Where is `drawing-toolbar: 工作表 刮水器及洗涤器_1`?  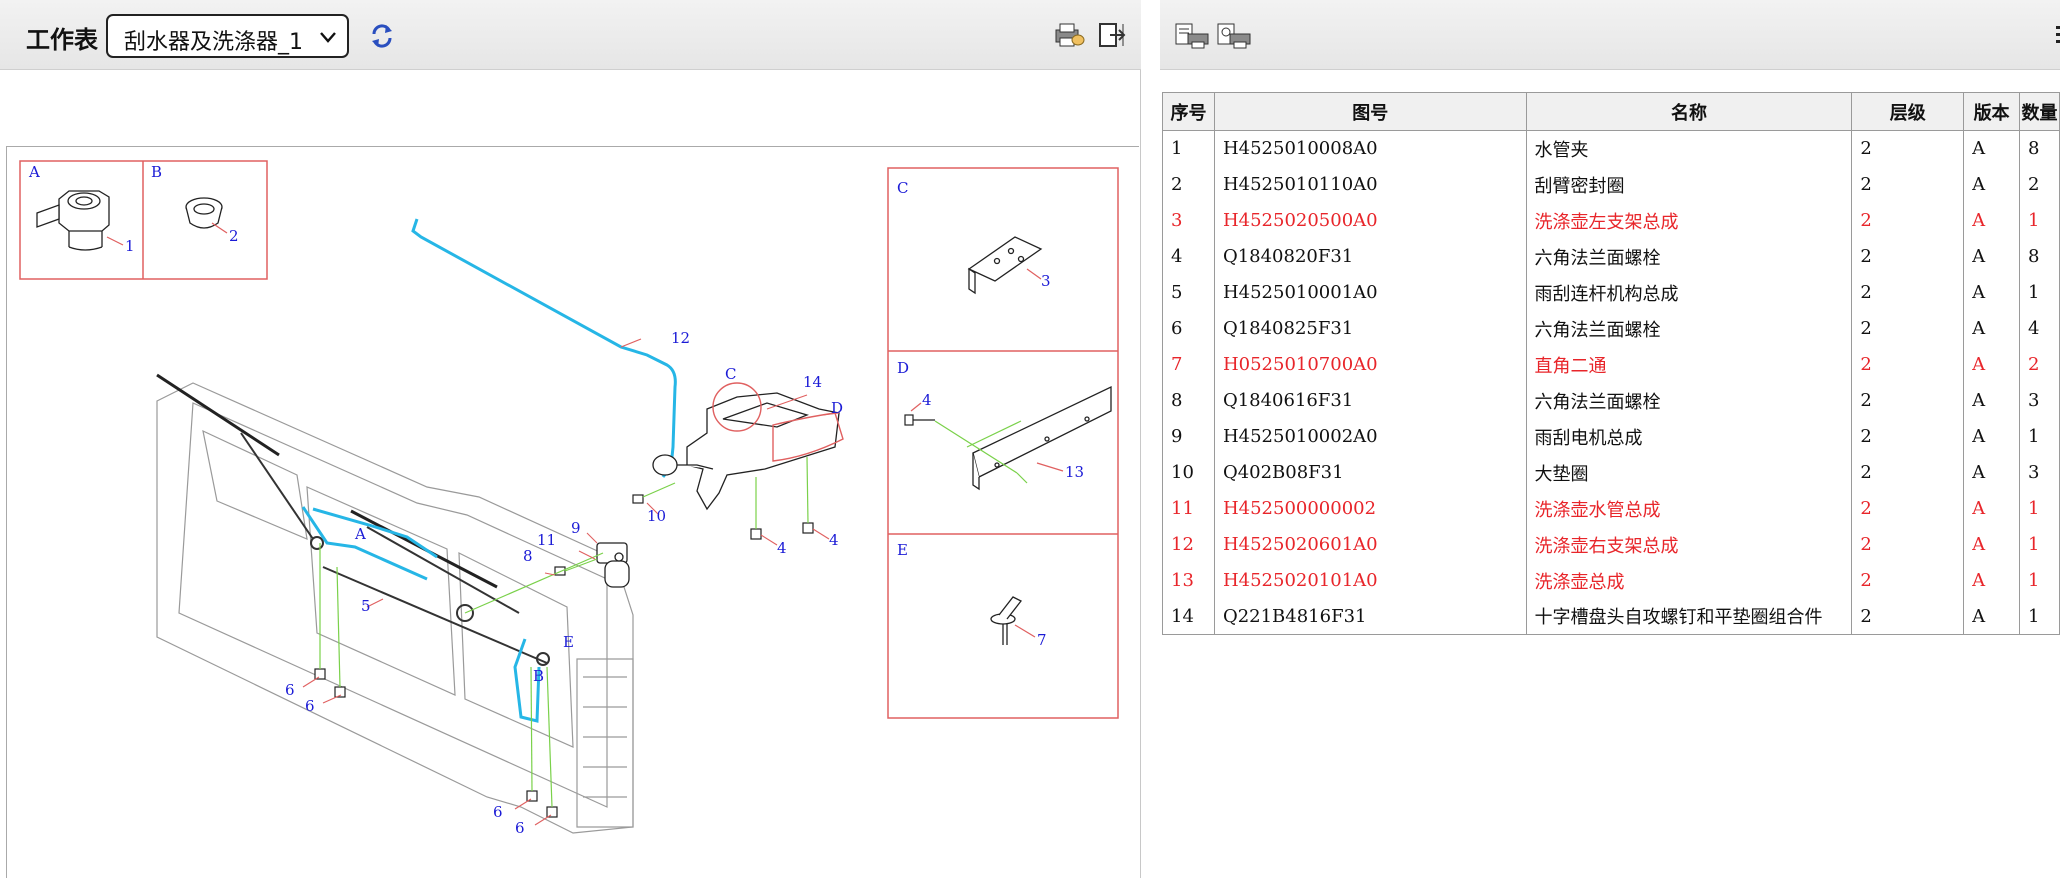 drawing-toolbar: 工作表 刮水器及洗涤器_1 is located at coordinates (570, 35).